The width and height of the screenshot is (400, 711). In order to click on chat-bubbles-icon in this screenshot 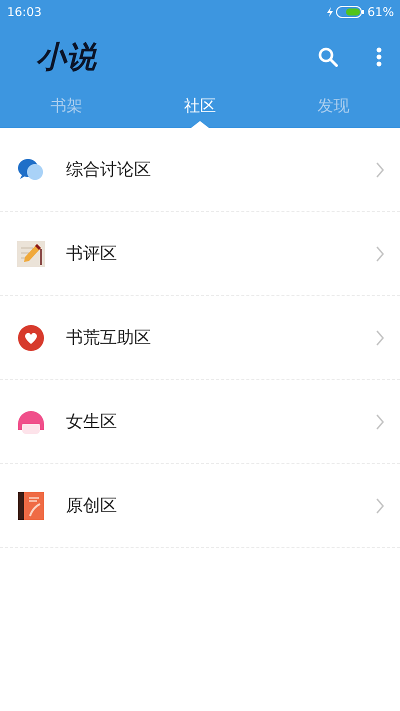, I will do `click(31, 169)`.